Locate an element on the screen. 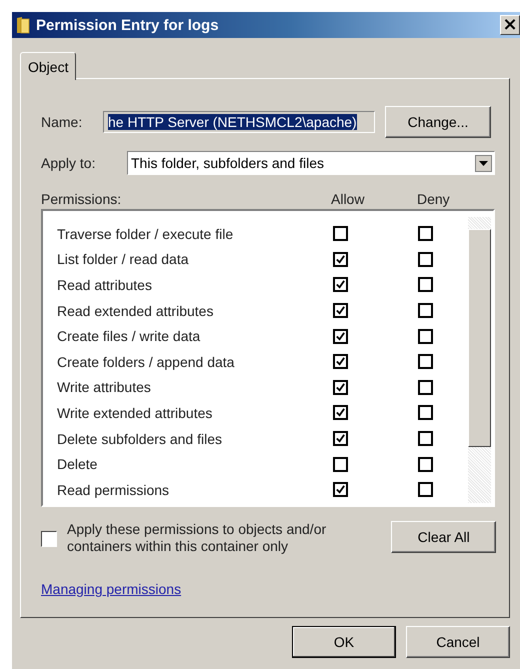  permissions-label: Permissions: is located at coordinates (81, 200).